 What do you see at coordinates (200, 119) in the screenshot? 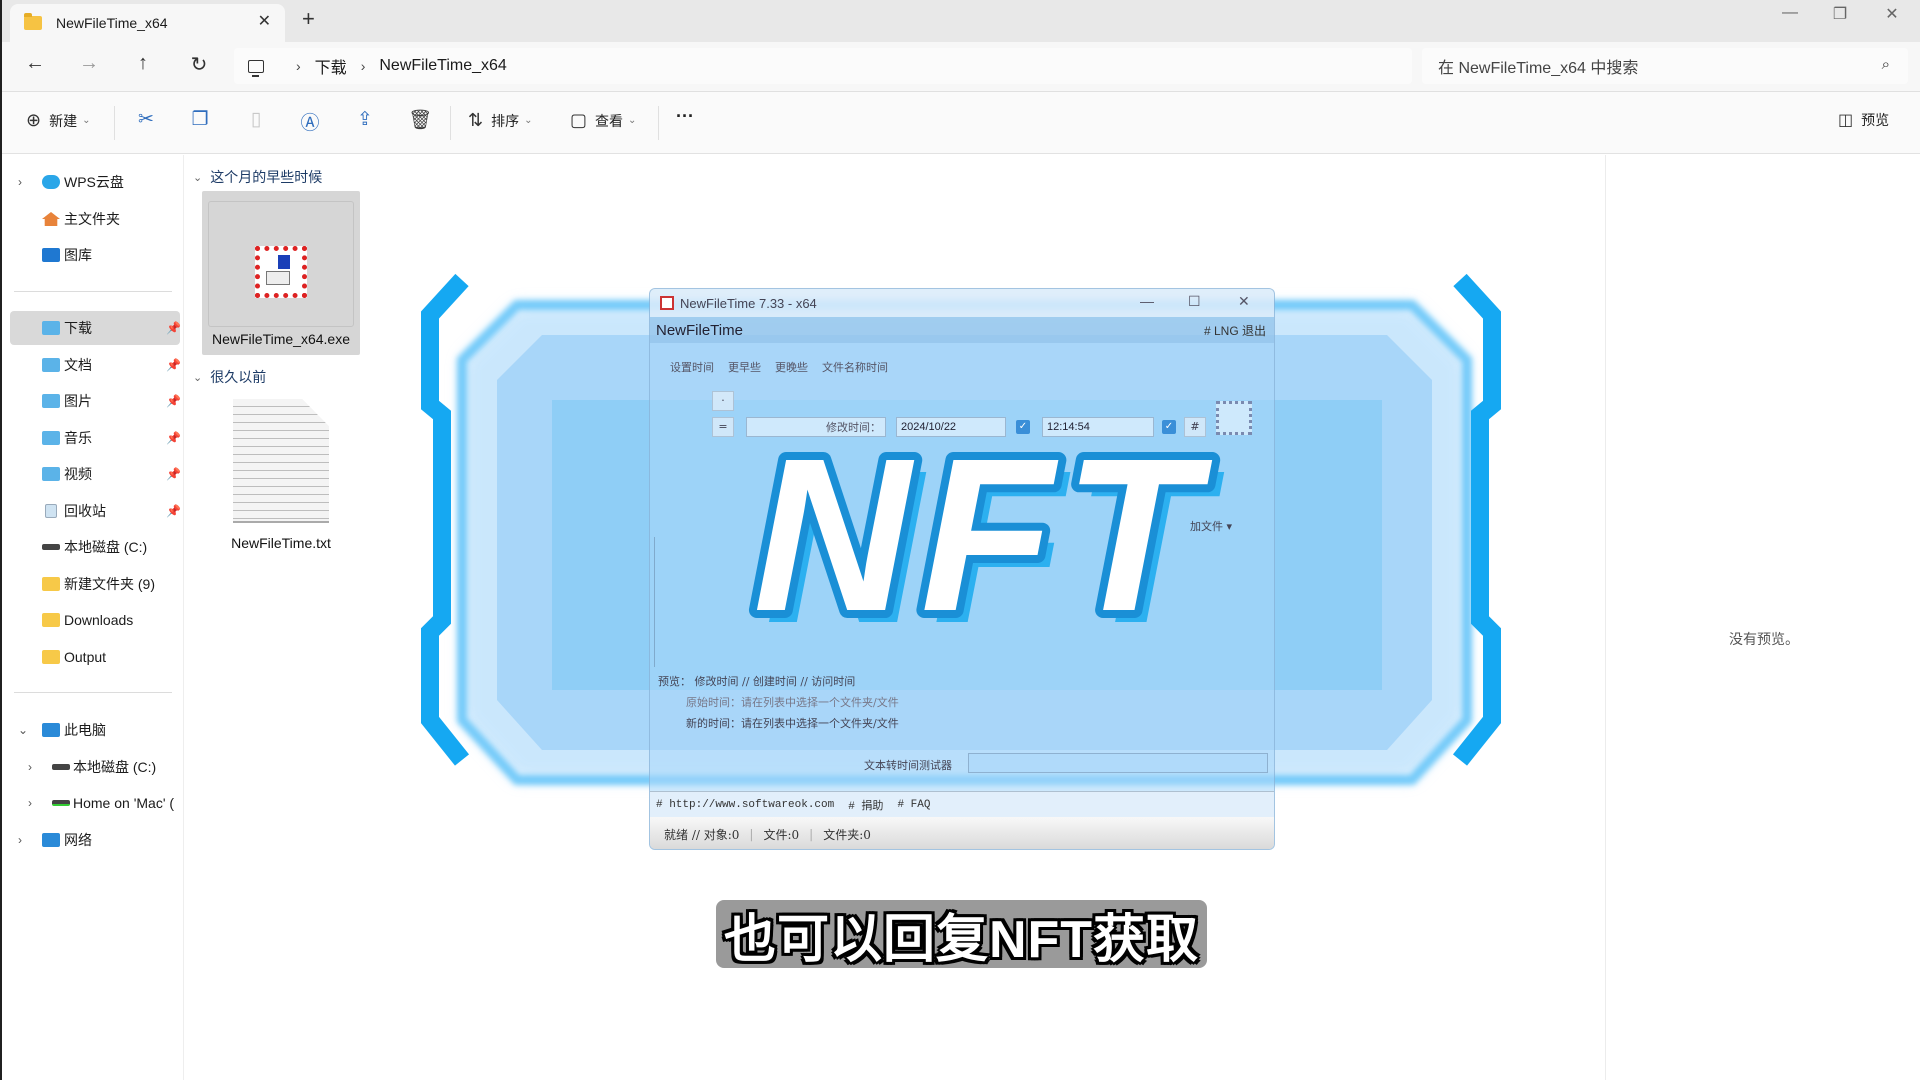
I see `copy-icon: ❐` at bounding box center [200, 119].